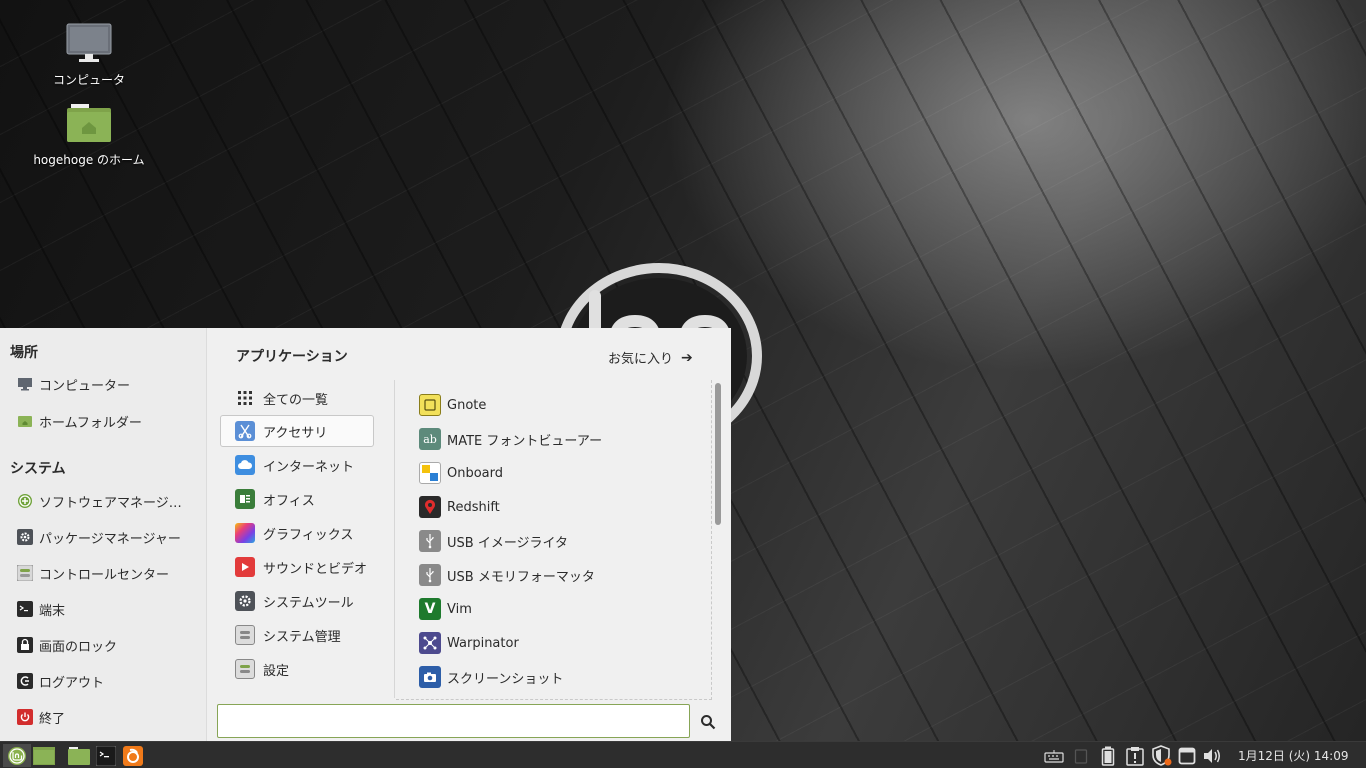 This screenshot has height=768, width=1366. I want to click on app-label: Warpinator, so click(483, 643).